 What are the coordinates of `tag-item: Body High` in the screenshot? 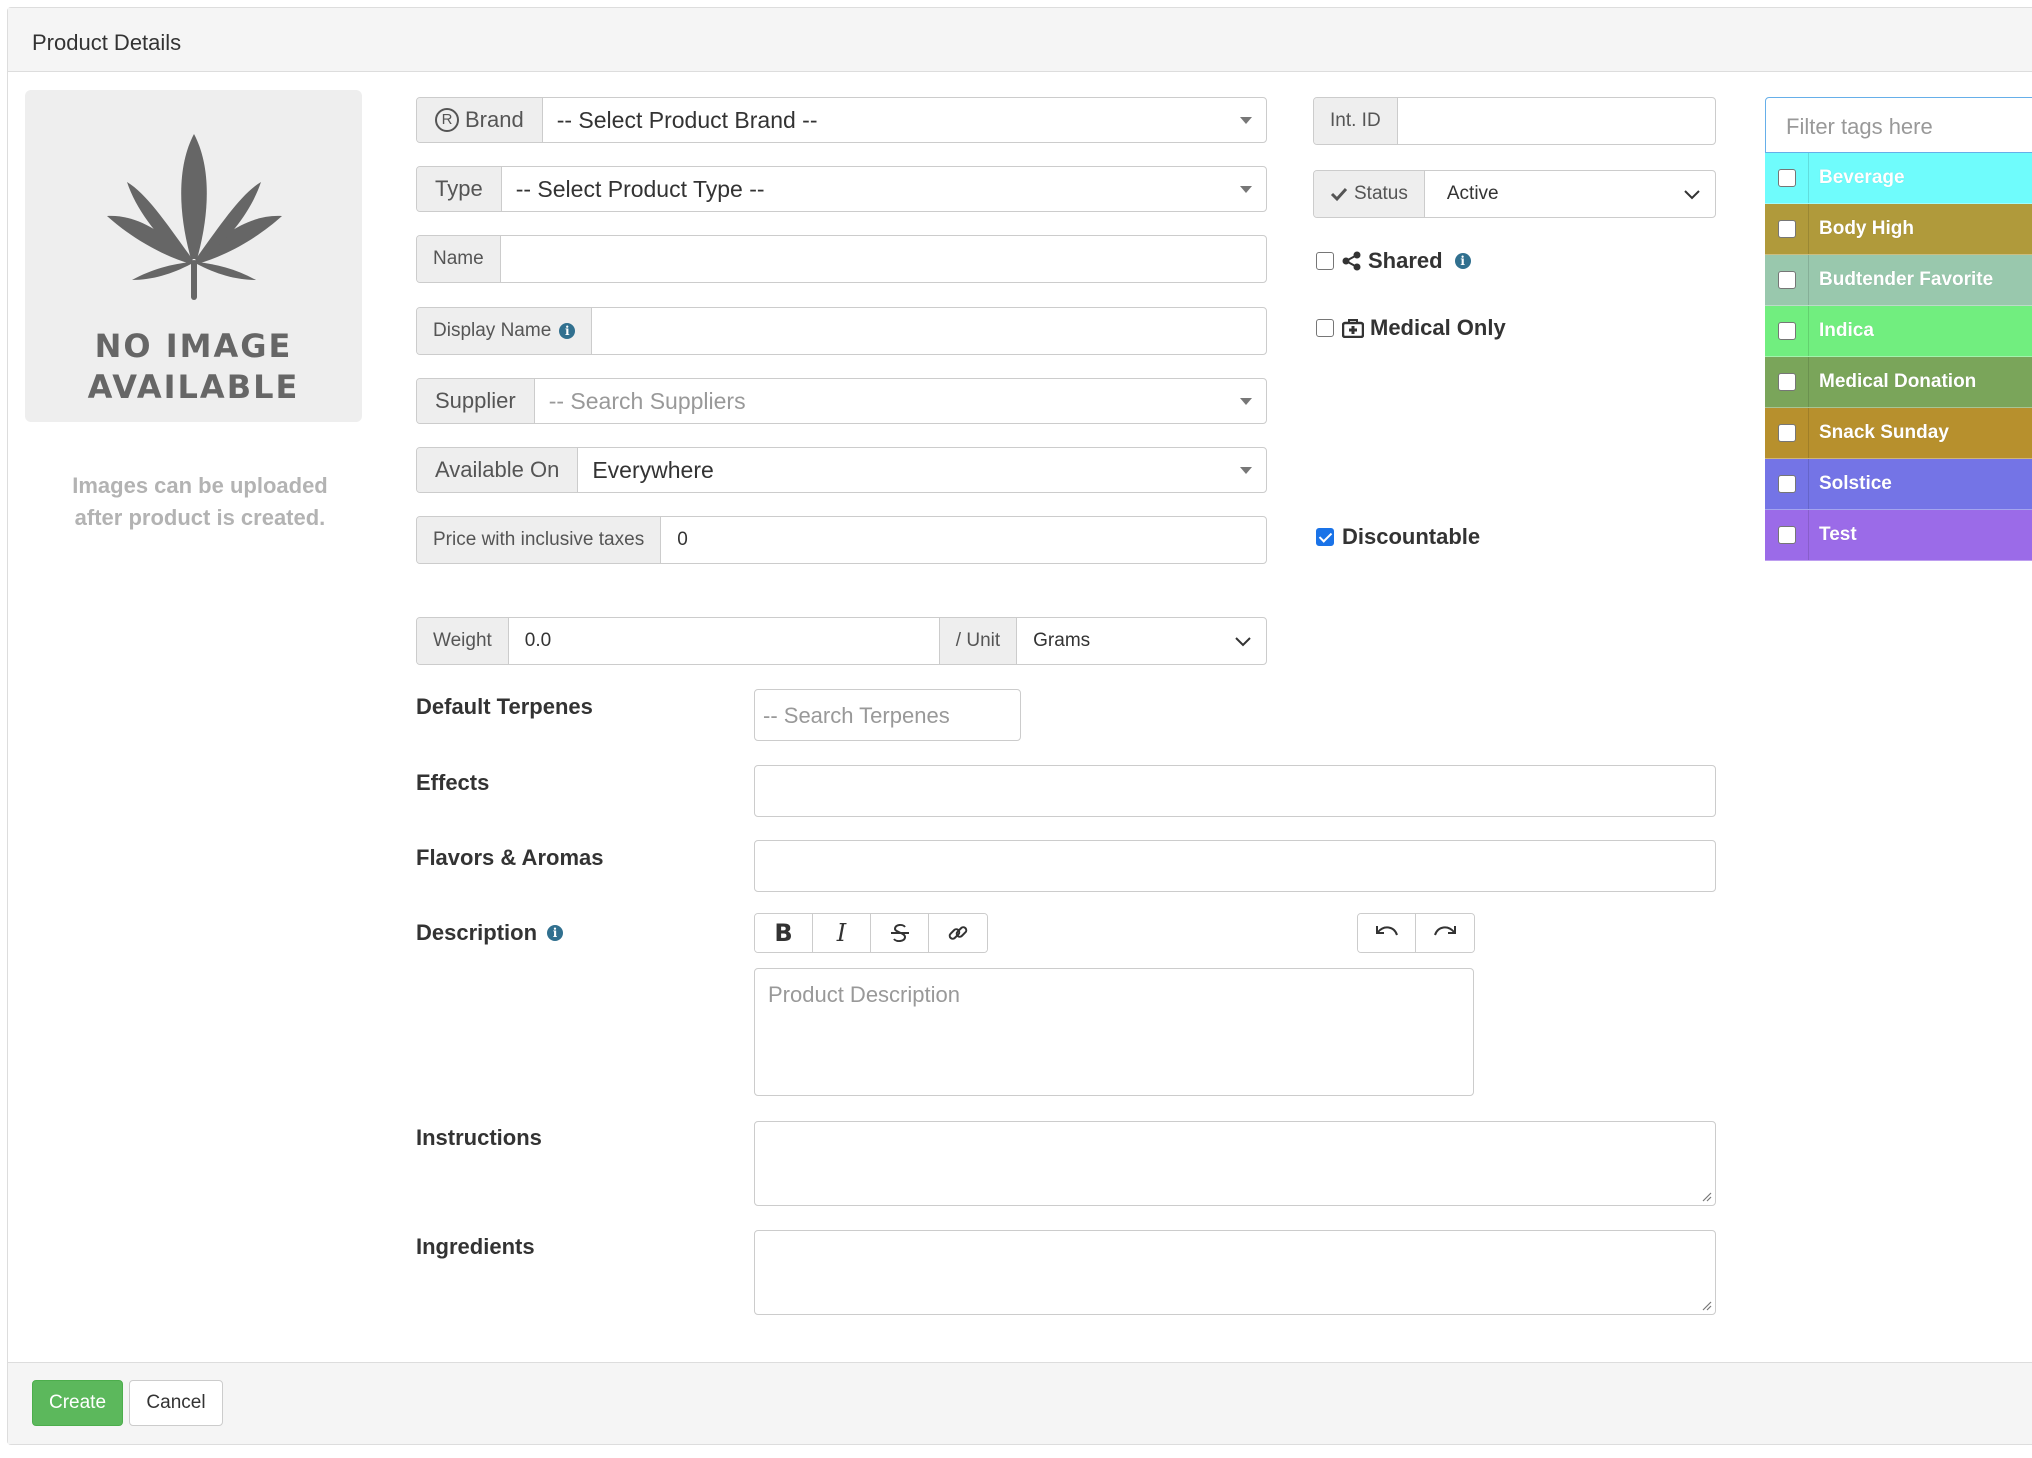 It's located at (1898, 229).